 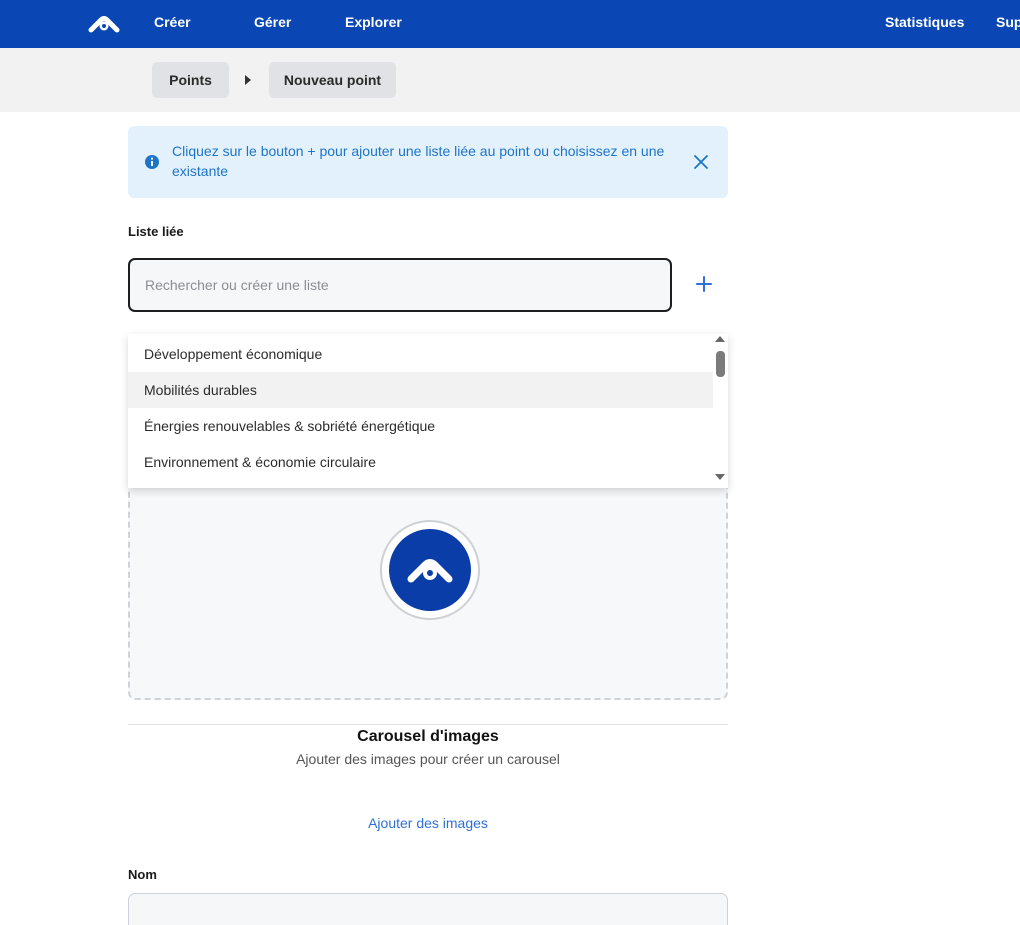 I want to click on breadcrumb: Points Nouveau point, so click(x=510, y=80).